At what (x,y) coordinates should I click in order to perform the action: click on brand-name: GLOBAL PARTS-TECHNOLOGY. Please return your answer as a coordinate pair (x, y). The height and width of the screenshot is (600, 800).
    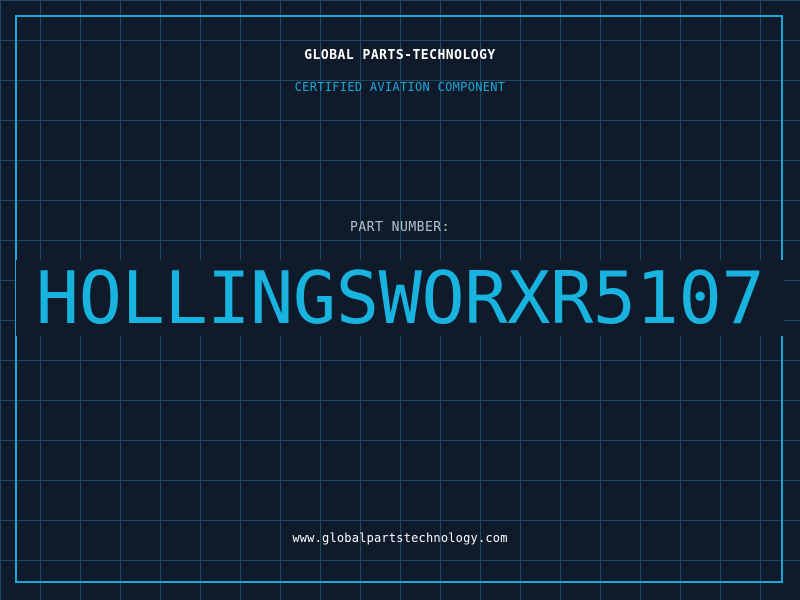
    Looking at the image, I should click on (400, 55).